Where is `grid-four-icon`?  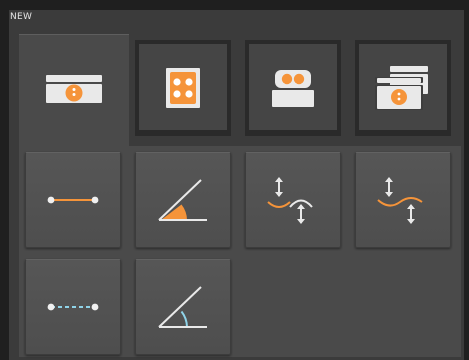 grid-four-icon is located at coordinates (183, 88).